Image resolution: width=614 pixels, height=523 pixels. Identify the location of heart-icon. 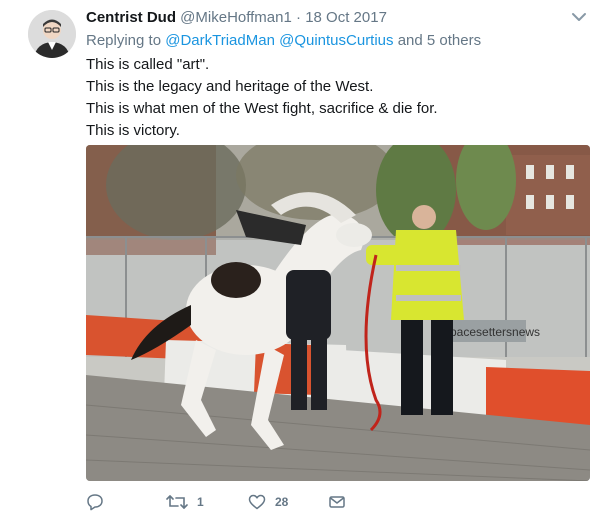
(257, 502).